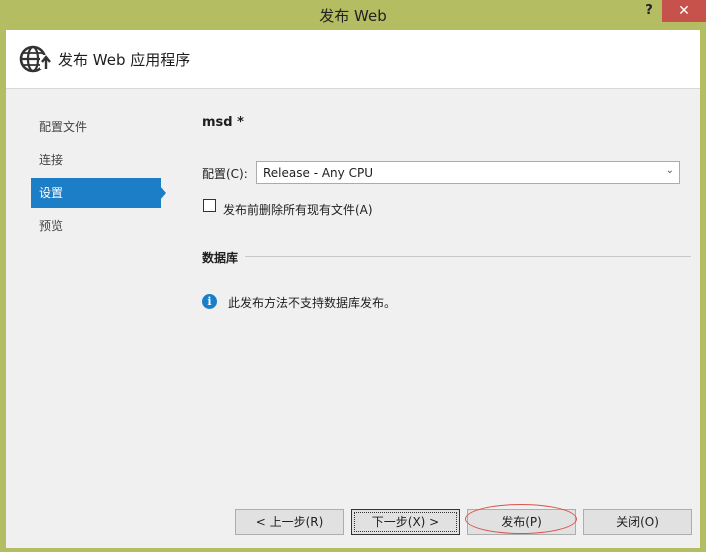 This screenshot has height=552, width=706. Describe the element at coordinates (35, 59) in the screenshot. I see `globe-publish-icon` at that location.